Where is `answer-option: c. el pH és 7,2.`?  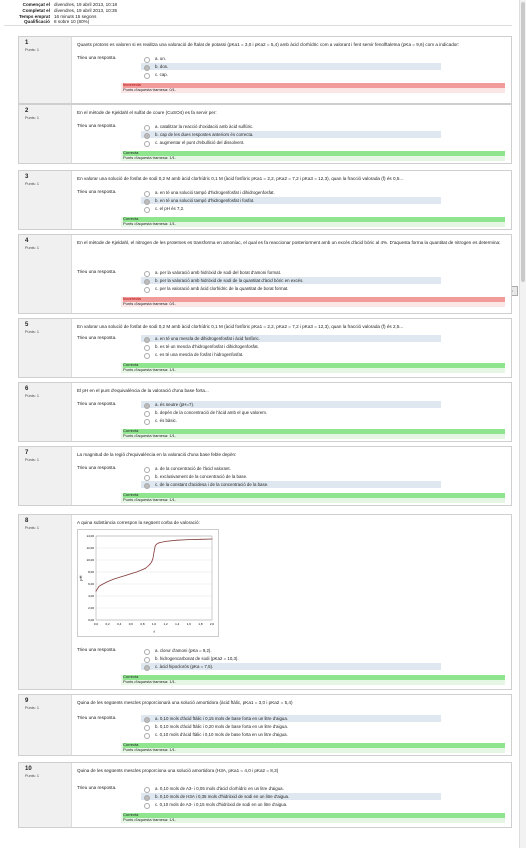
answer-option: c. el pH és 7,2. is located at coordinates (291, 209).